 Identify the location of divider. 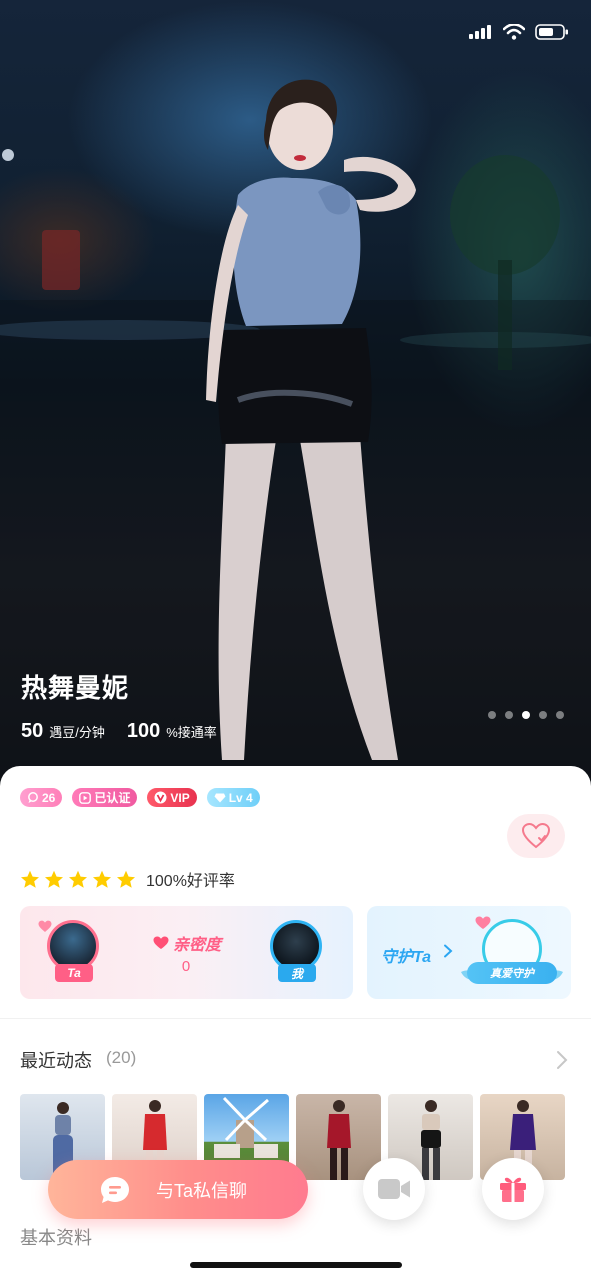
(295, 1018).